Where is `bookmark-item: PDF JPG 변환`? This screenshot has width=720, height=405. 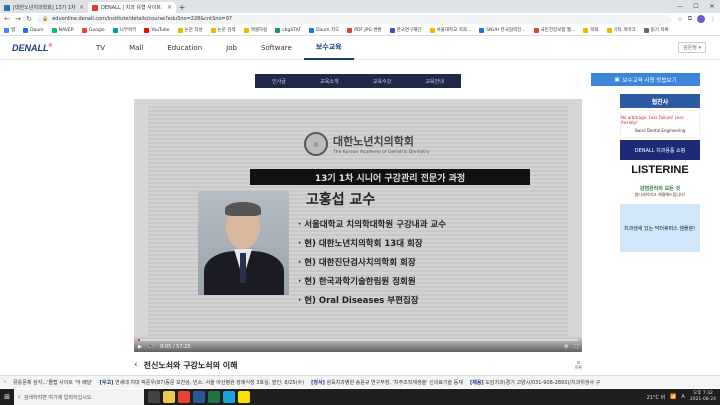 bookmark-item: PDF JPG 변환 is located at coordinates (364, 30).